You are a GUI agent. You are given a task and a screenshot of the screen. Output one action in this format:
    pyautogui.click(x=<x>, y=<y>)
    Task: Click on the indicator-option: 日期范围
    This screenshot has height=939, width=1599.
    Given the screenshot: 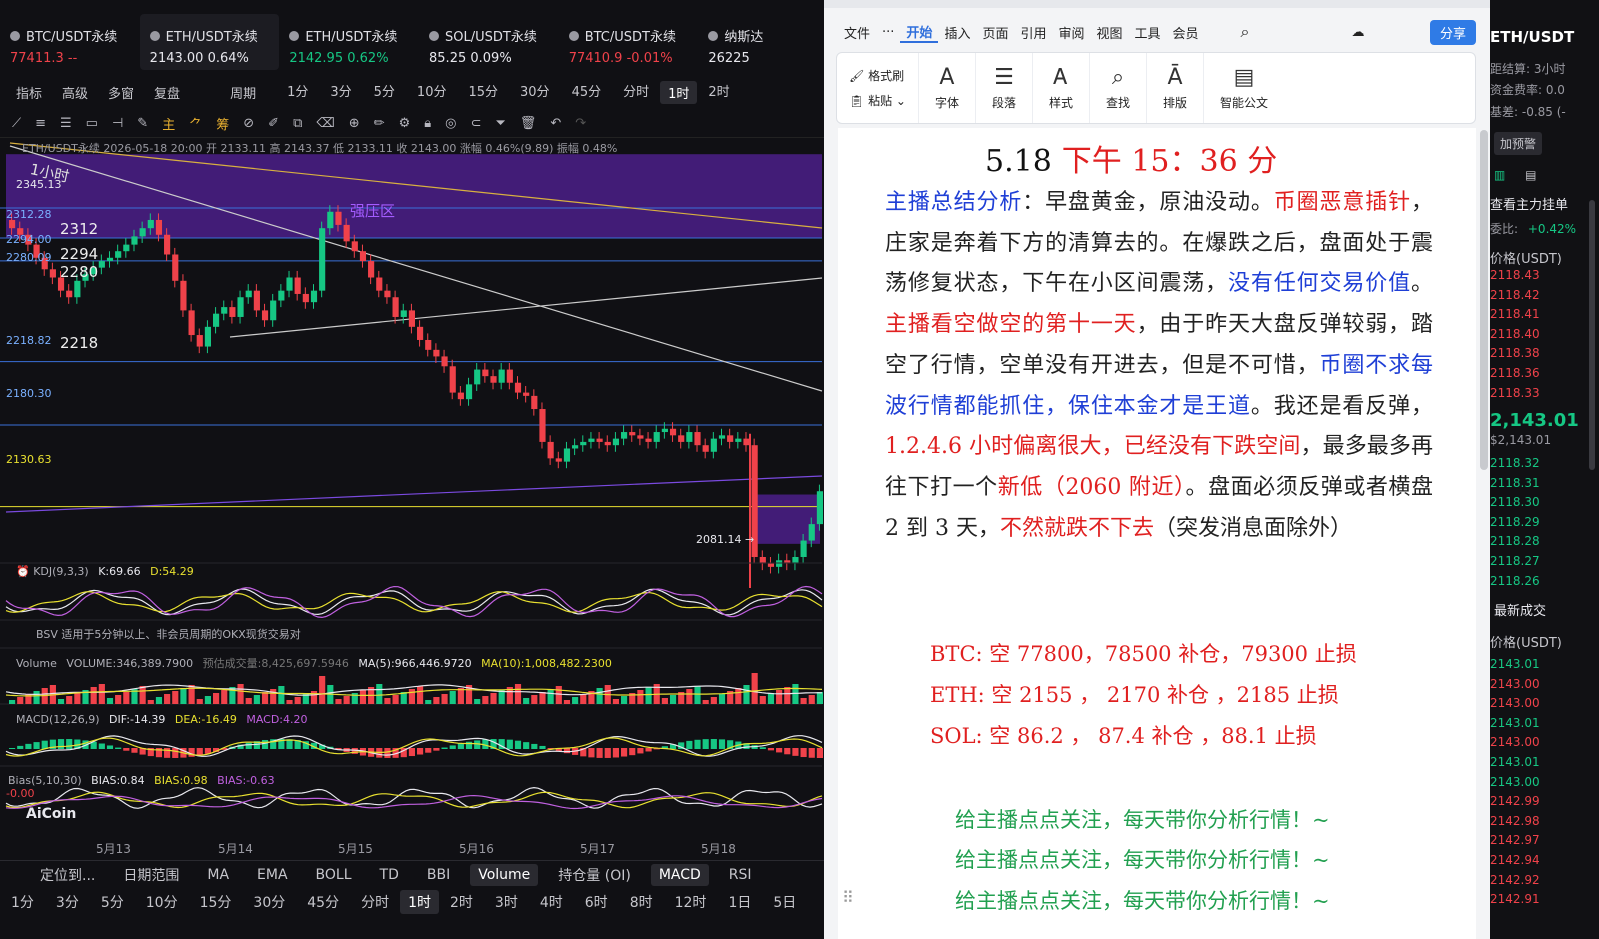 What is the action you would take?
    pyautogui.click(x=151, y=875)
    